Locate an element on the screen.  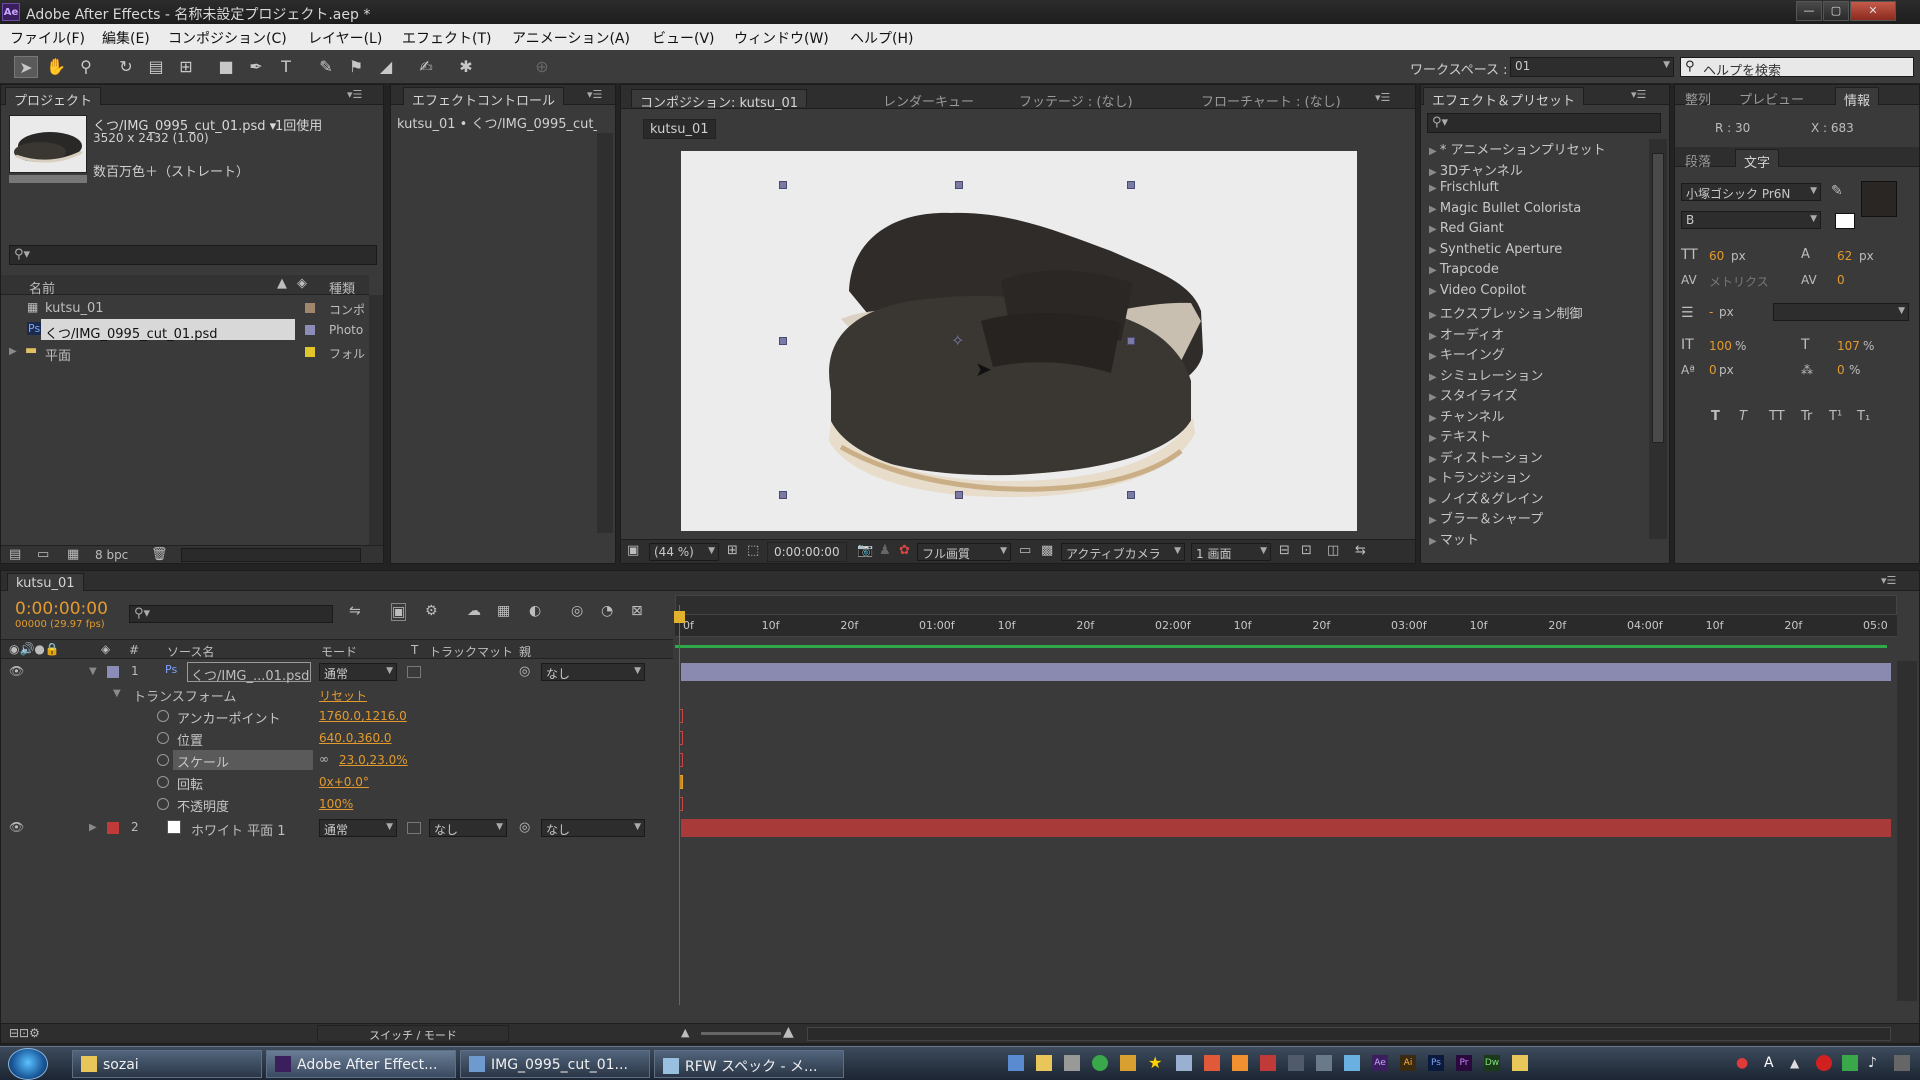
flowchart-icon: ⇆ is located at coordinates (1360, 550).